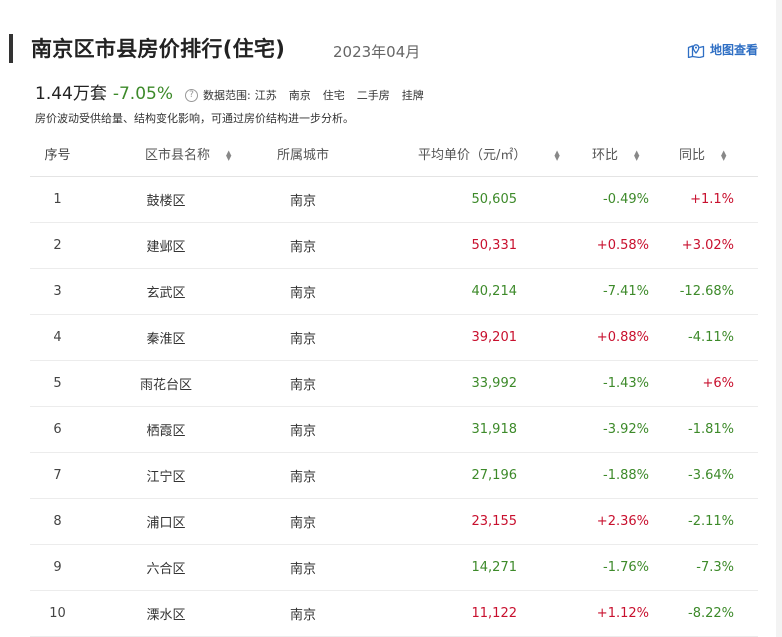 The height and width of the screenshot is (637, 782). What do you see at coordinates (711, 429) in the screenshot?
I see `cell-yoy: -1.81%` at bounding box center [711, 429].